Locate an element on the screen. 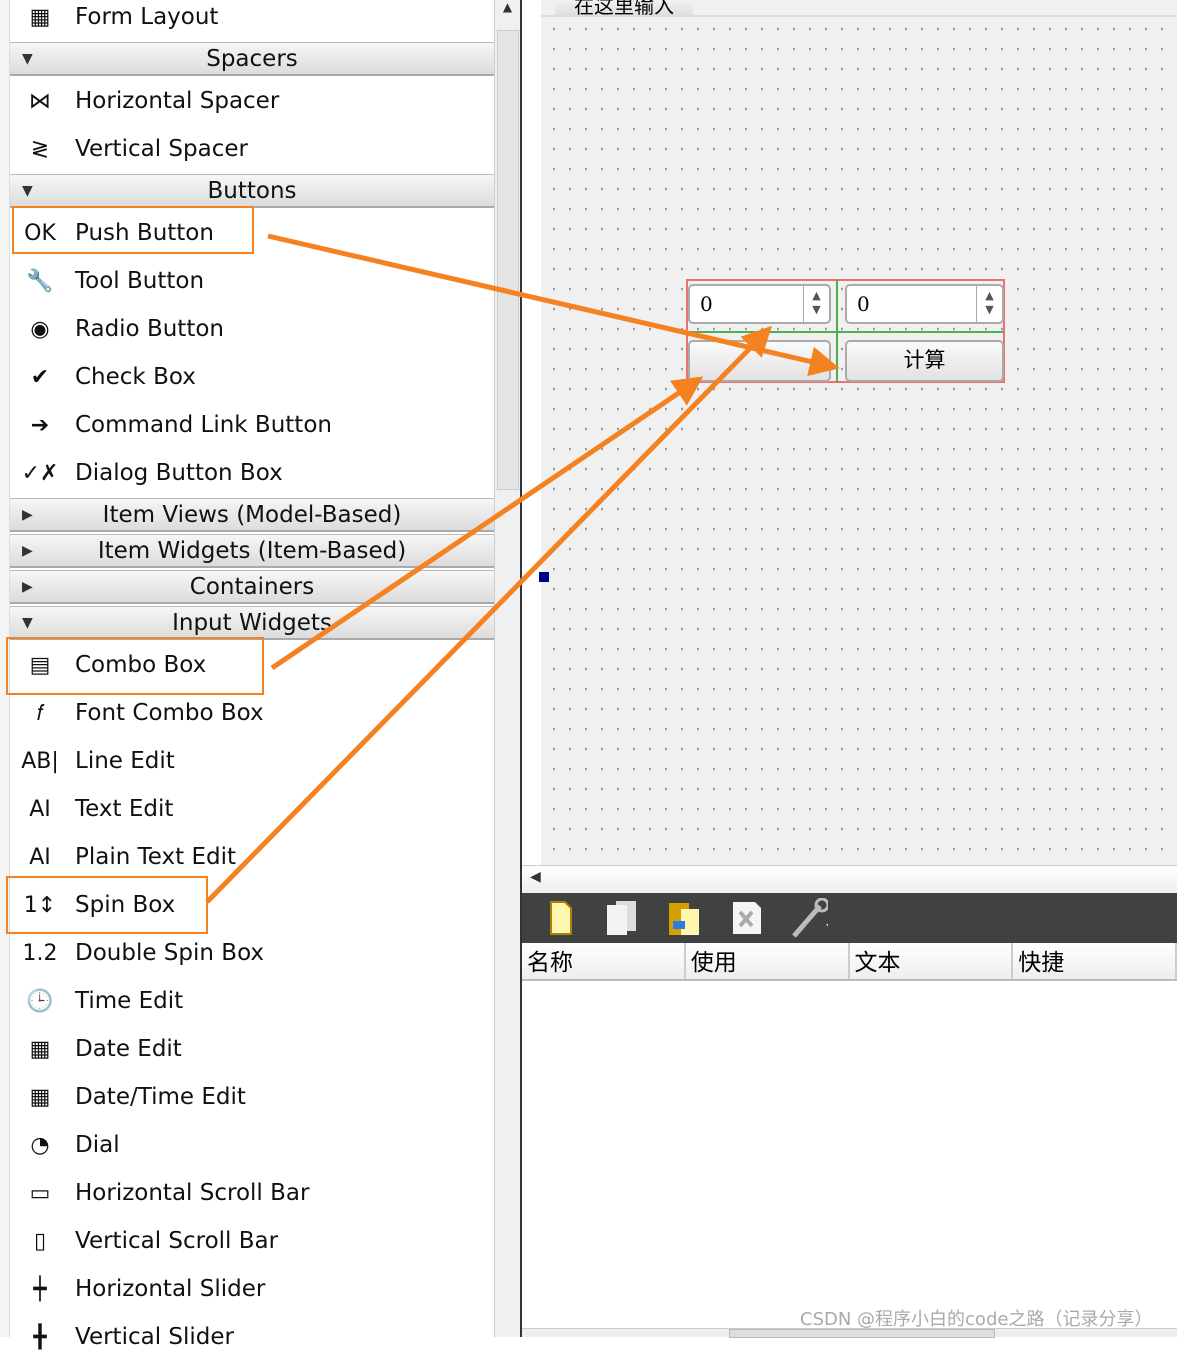 This screenshot has width=1177, height=1361. arrow-push-button is located at coordinates (553, 305).